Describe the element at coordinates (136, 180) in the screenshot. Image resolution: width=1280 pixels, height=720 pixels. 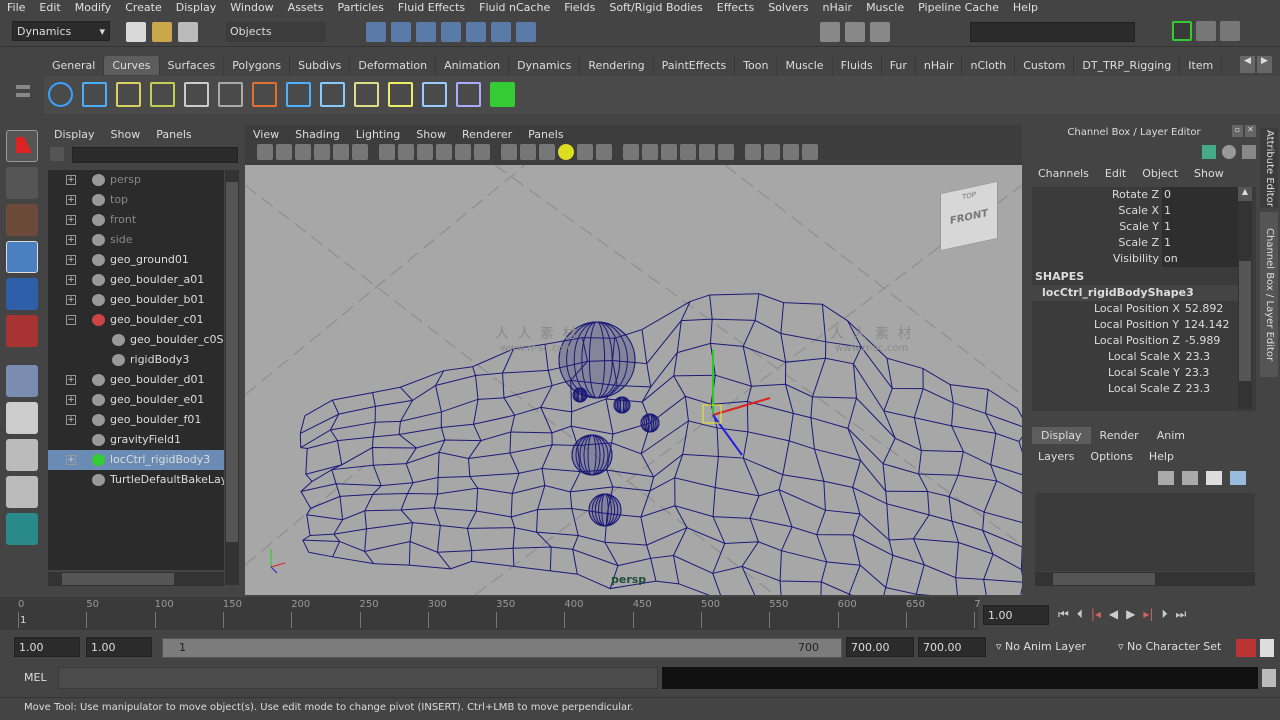
I see `outliner-item: + persp` at that location.